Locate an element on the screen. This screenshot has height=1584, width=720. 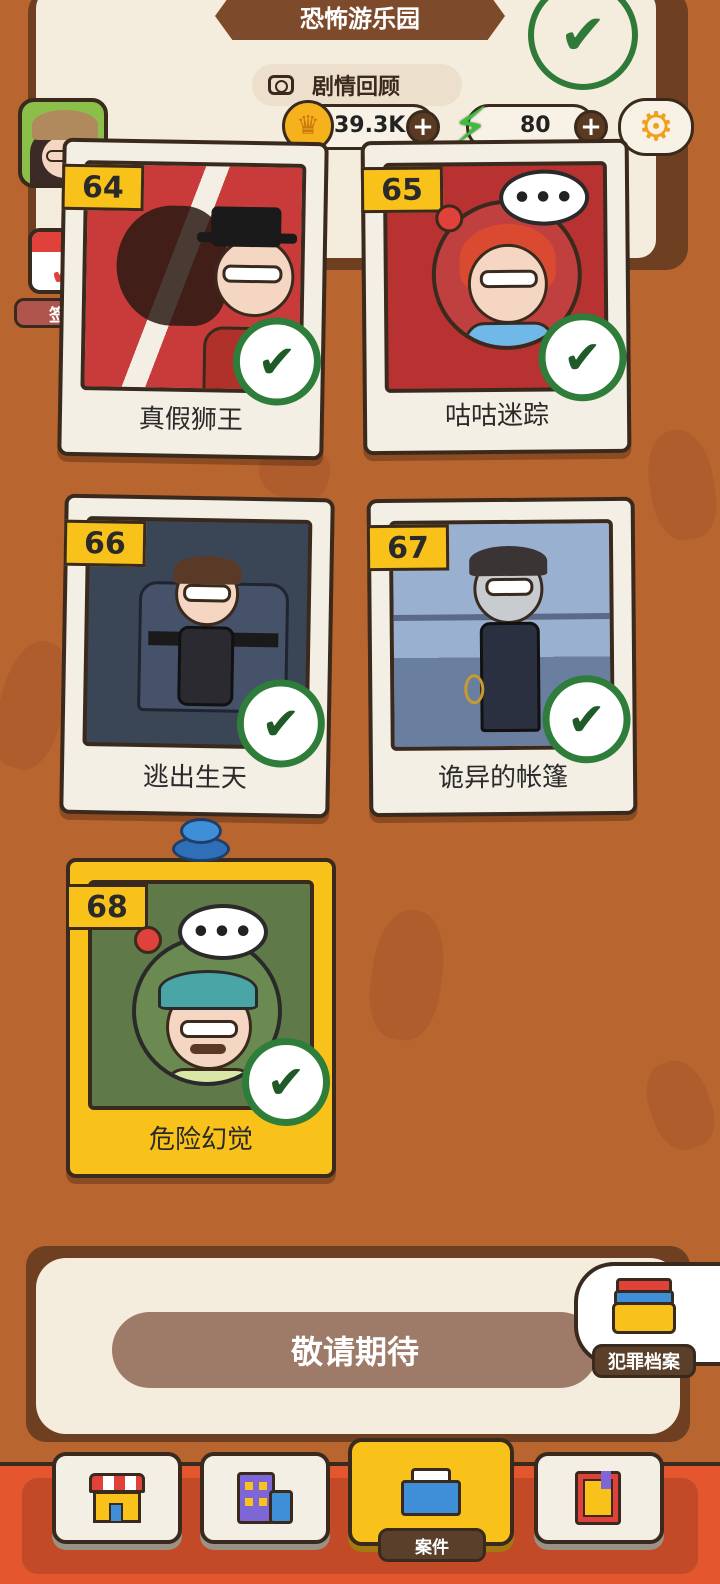
gear-icon: ⚙ is located at coordinates (656, 127).